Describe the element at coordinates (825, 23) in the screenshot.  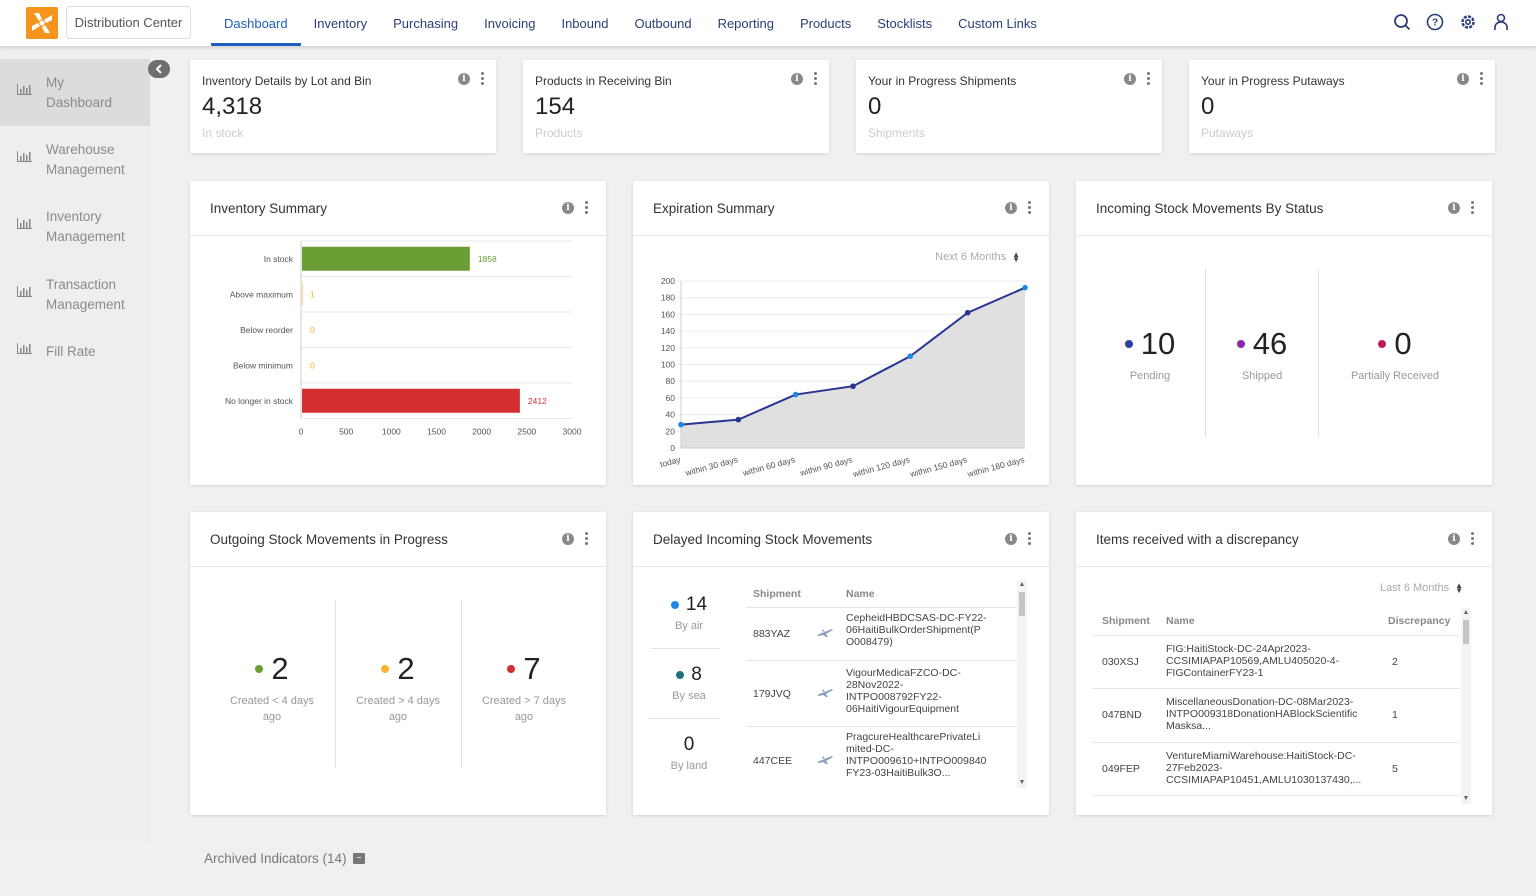
I see `nav-products: Products` at that location.